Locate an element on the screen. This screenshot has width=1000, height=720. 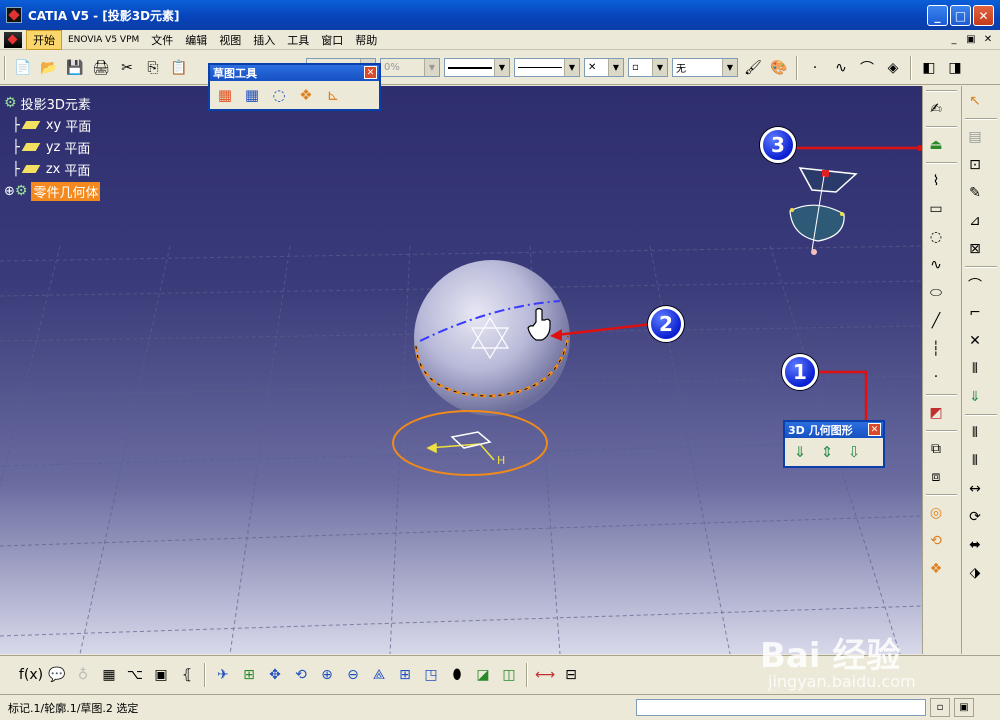
menu-start: 开始 is located at coordinates (44, 39).